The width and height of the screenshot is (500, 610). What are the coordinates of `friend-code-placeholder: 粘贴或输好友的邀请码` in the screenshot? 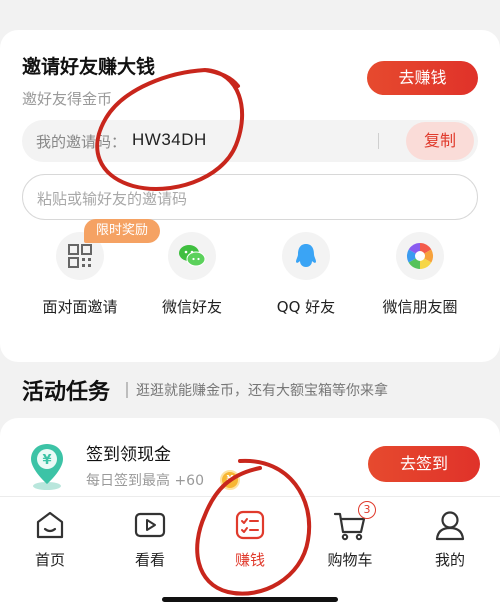 It's located at (112, 199).